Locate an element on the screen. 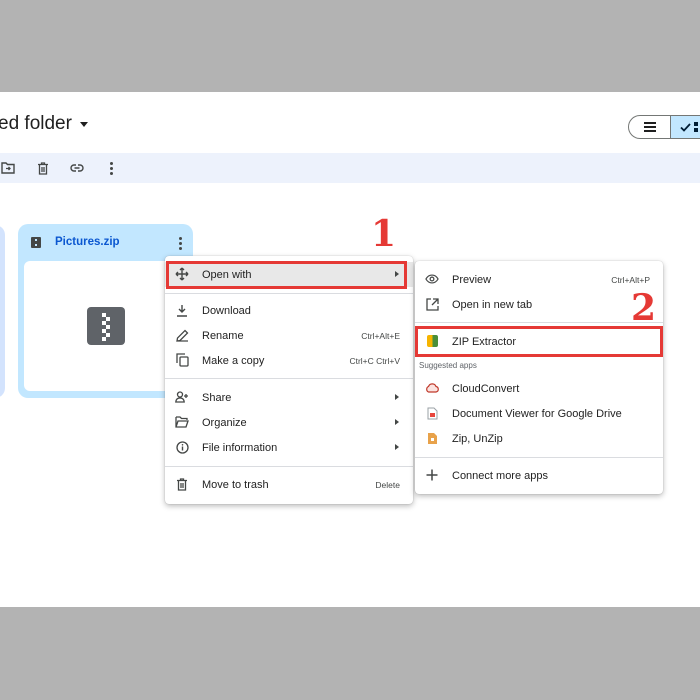 The height and width of the screenshot is (700, 700). submenu-item-label: Document Viewer for Google Drive is located at coordinates (537, 413).